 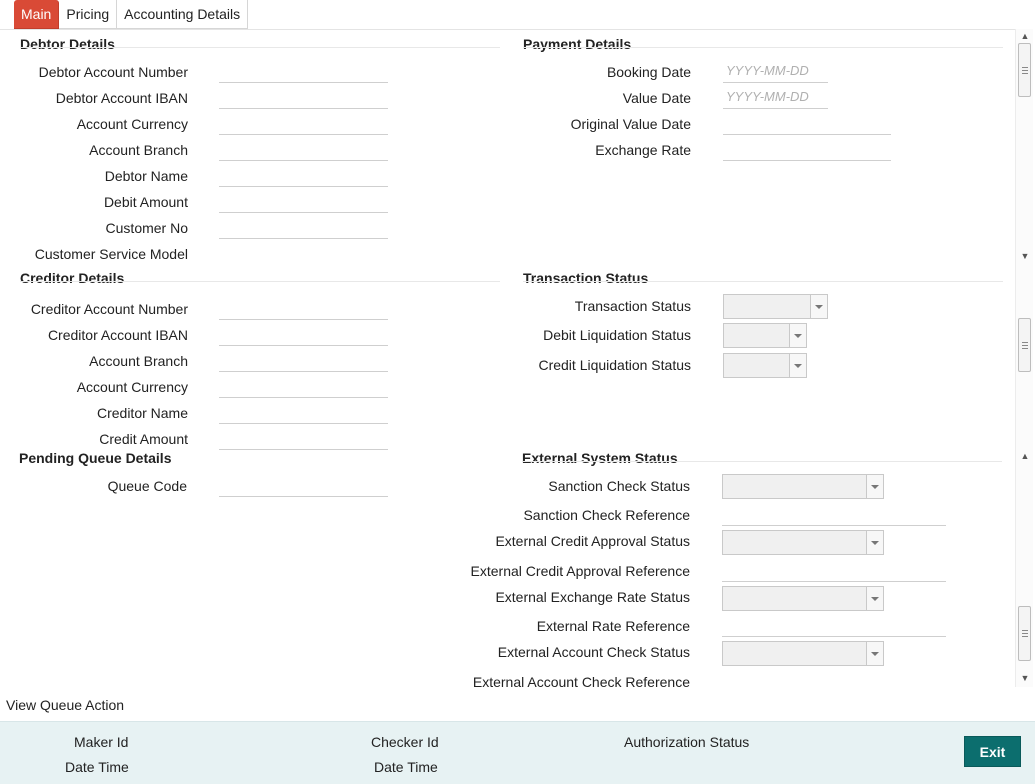 I want to click on credit-liquidation-status-select, so click(x=765, y=365).